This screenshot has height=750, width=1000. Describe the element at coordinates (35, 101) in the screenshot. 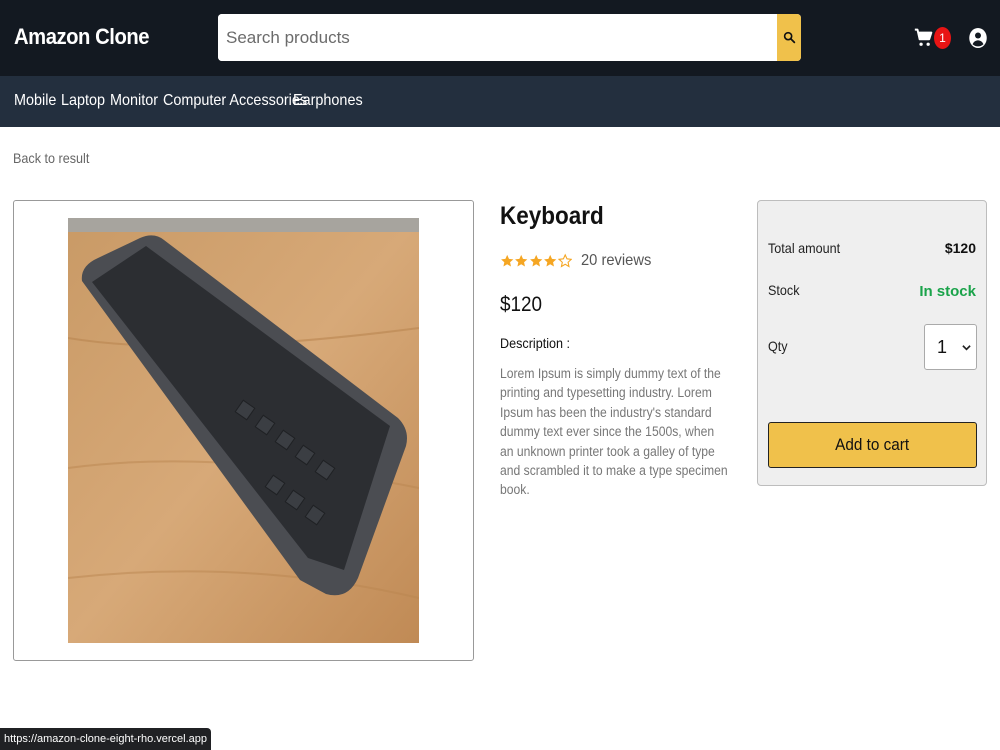

I see `category-mobile: Mobile` at that location.